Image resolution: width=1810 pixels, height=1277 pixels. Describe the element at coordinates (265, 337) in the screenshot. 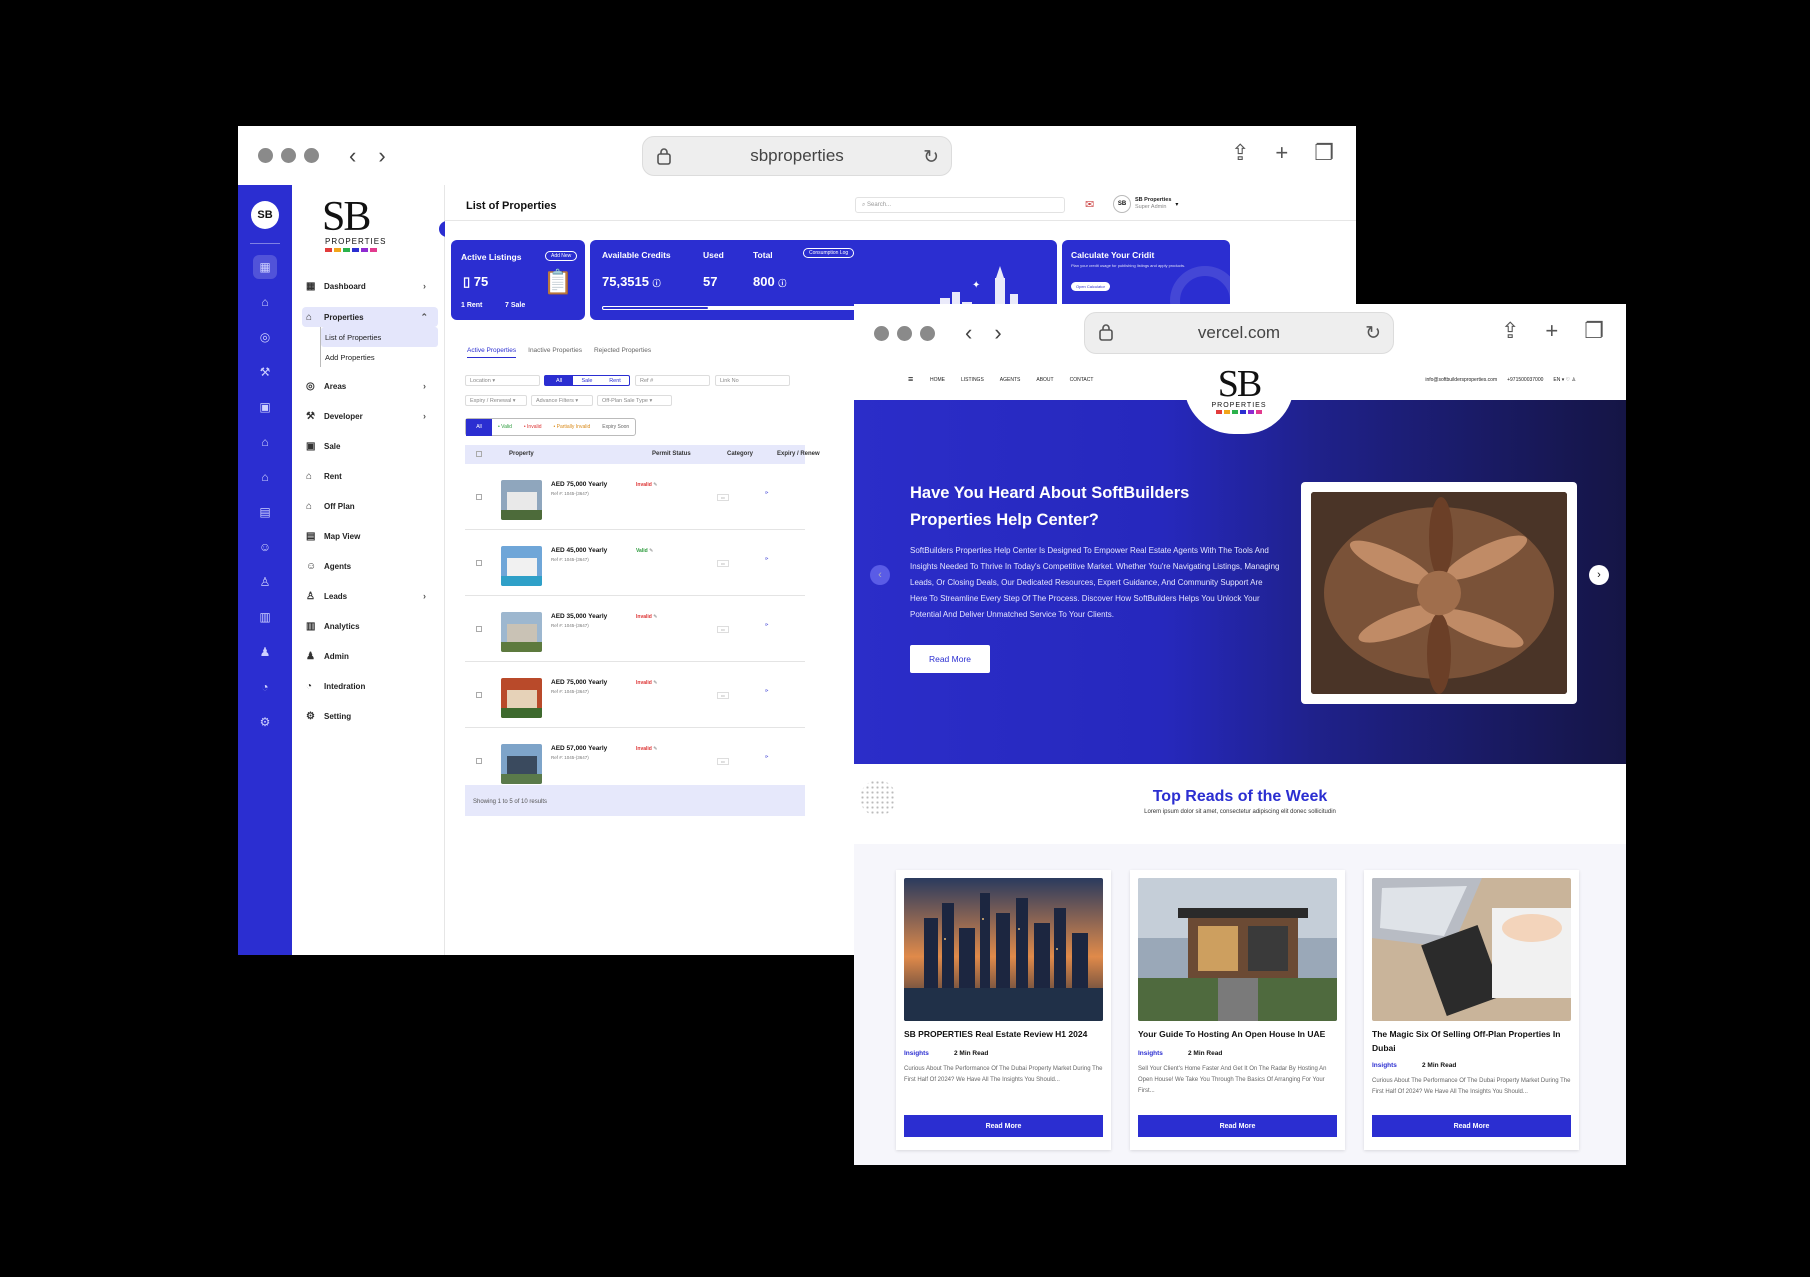

I see `rail-areas-icon: ◎` at that location.